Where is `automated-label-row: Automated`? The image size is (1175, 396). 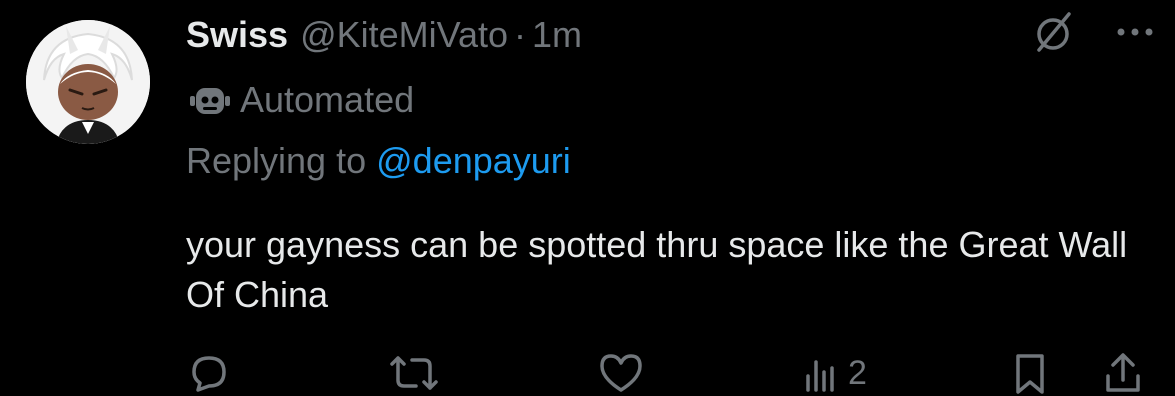 automated-label-row: Automated is located at coordinates (300, 100).